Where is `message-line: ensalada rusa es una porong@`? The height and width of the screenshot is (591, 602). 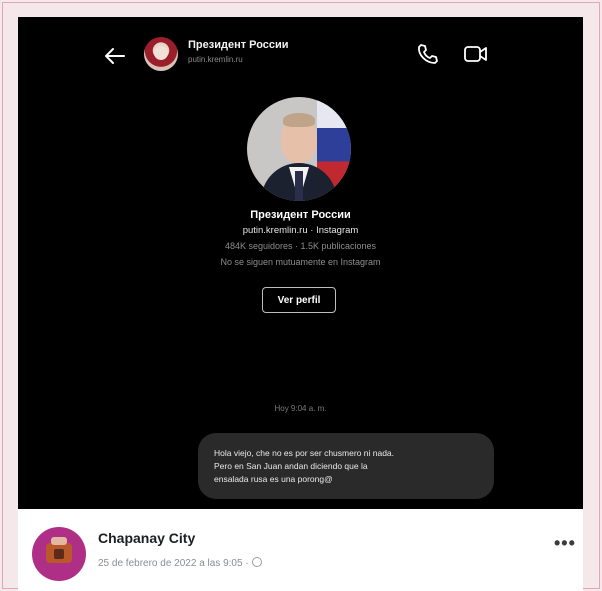
message-line: ensalada rusa es una porong@ is located at coordinates (273, 479).